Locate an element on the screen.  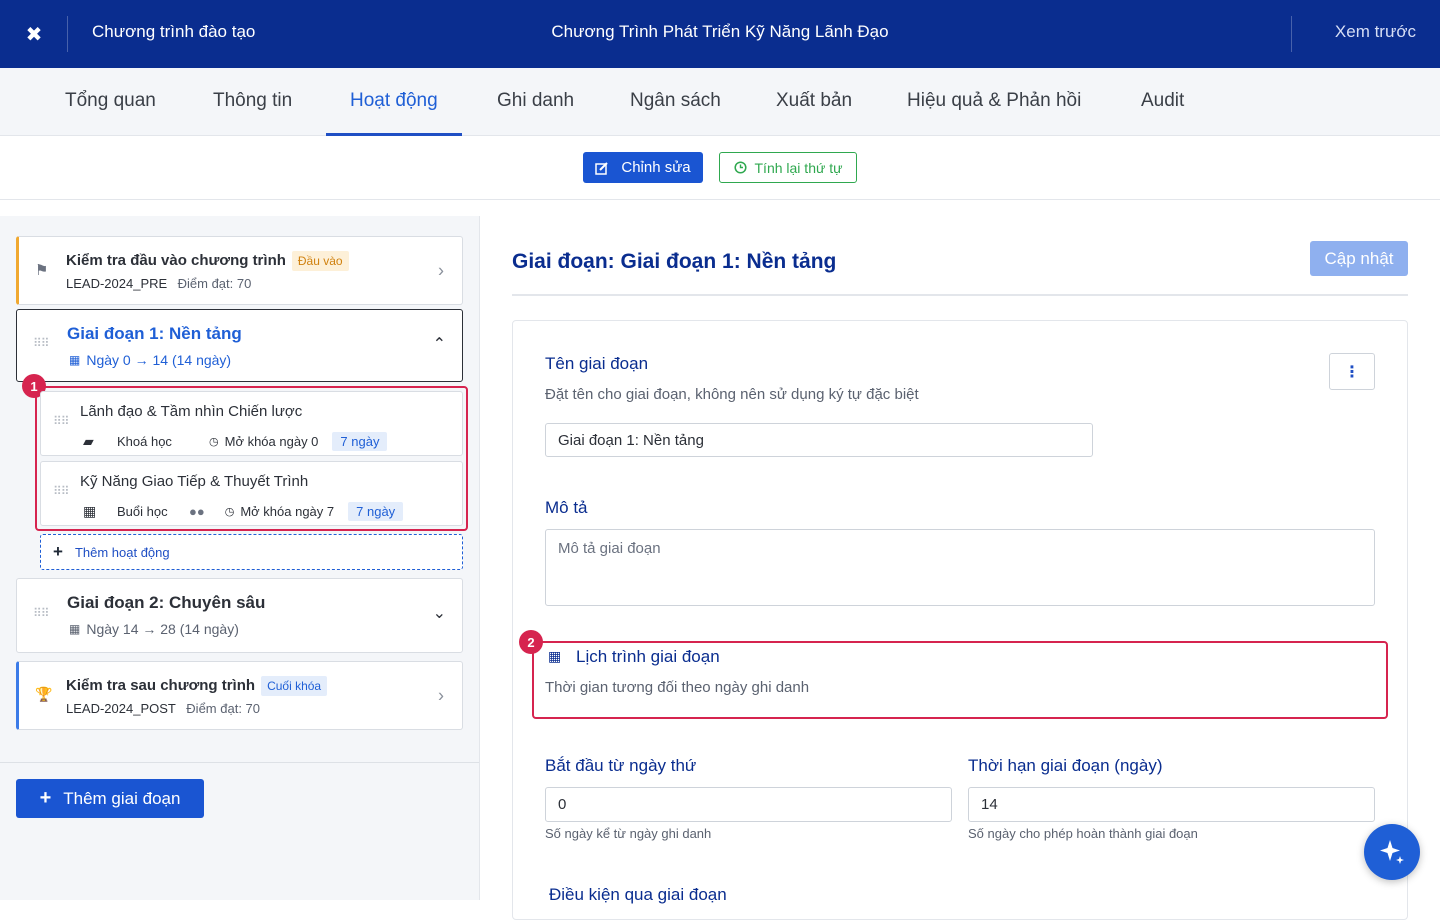
more-options-icon: ⋮ is located at coordinates (1352, 371).